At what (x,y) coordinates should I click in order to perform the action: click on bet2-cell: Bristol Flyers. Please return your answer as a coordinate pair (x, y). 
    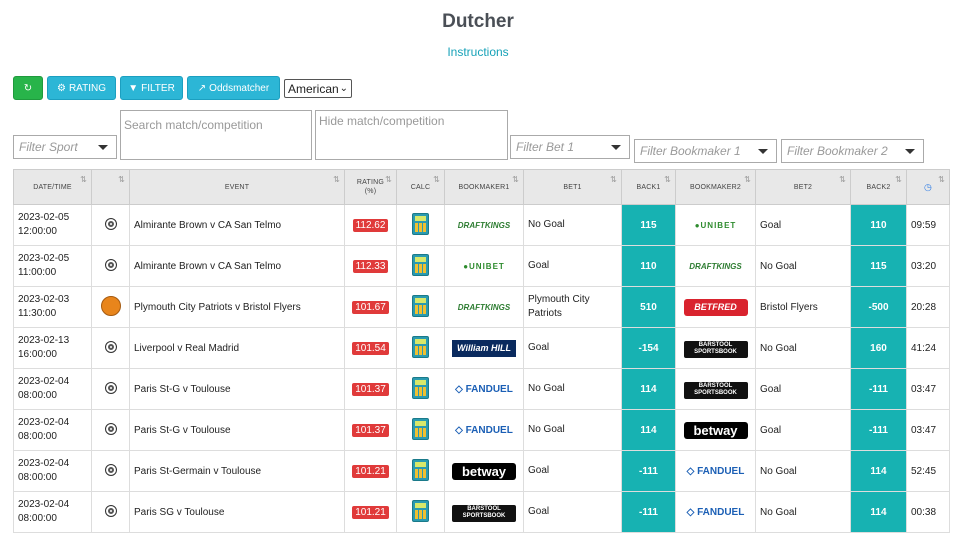
    Looking at the image, I should click on (803, 307).